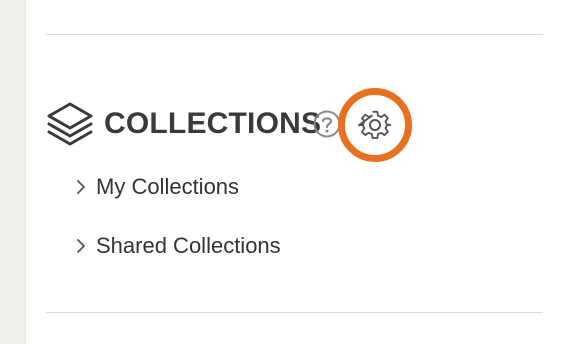 The height and width of the screenshot is (344, 570). I want to click on section-divider-bottom, so click(294, 312).